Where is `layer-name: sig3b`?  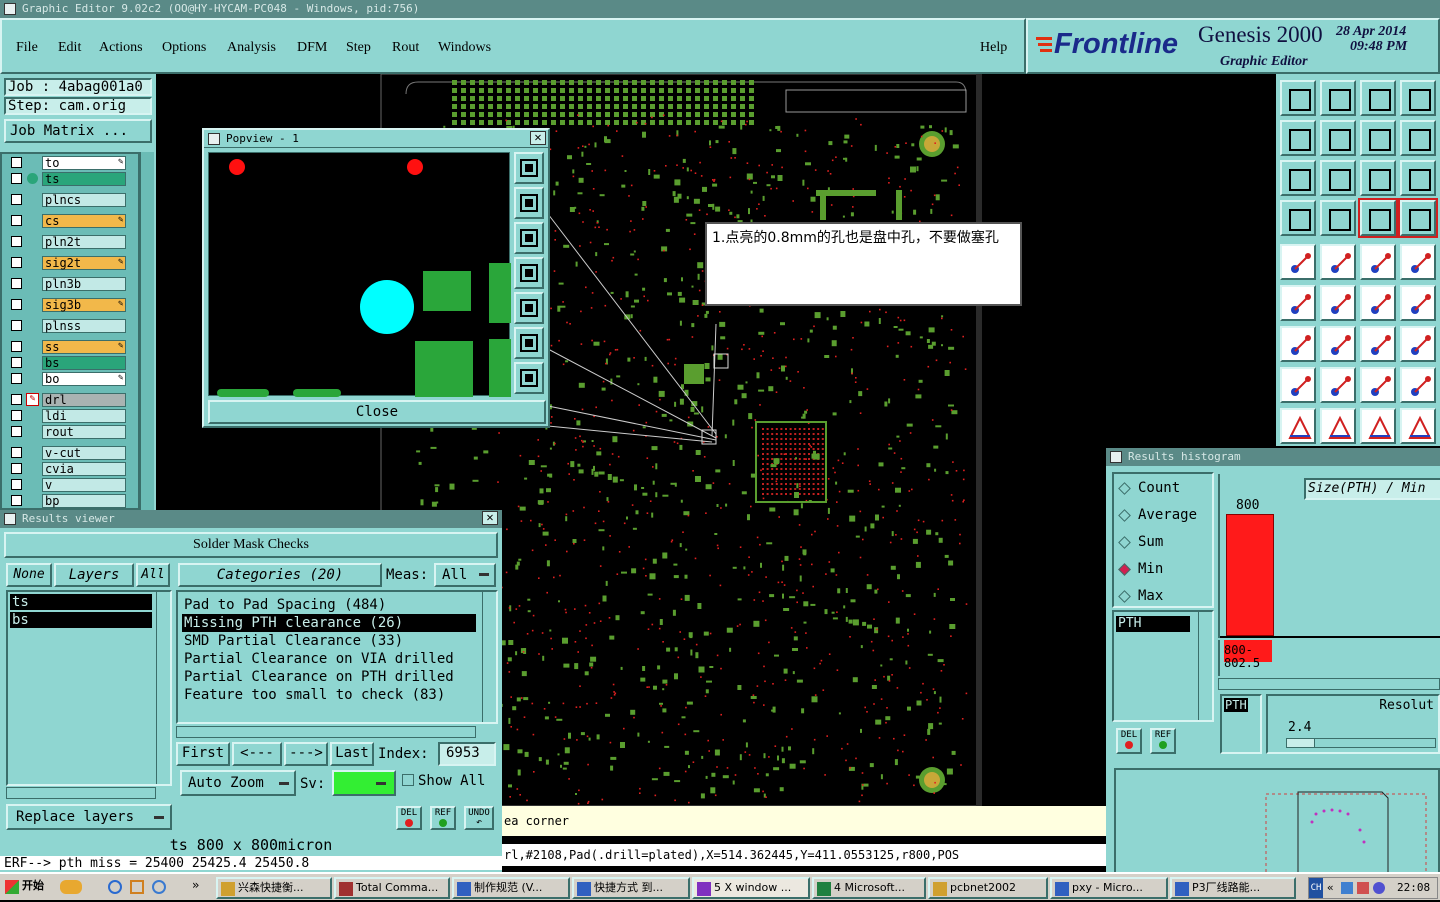 layer-name: sig3b is located at coordinates (84, 305).